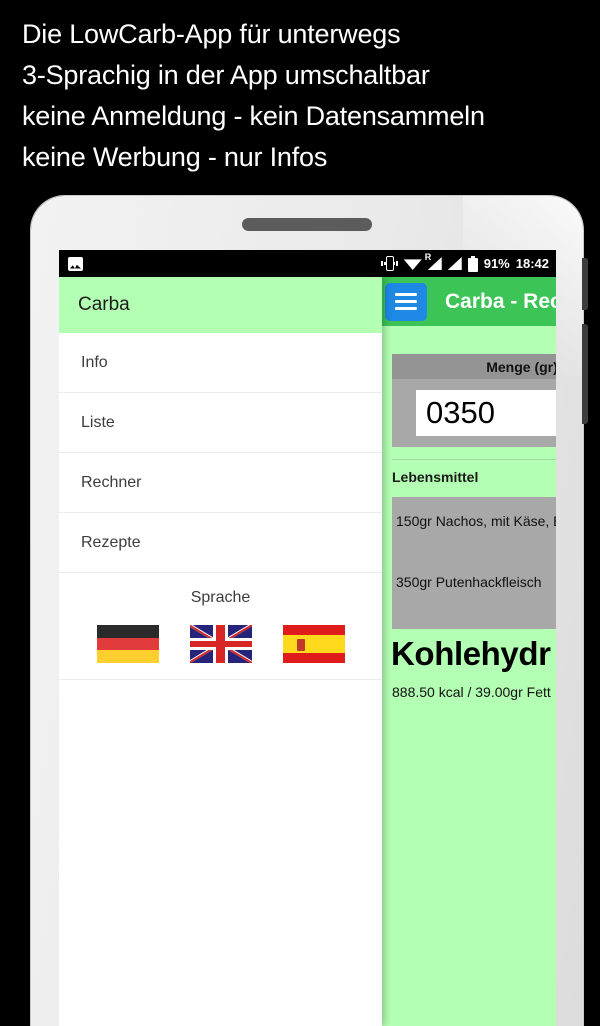 This screenshot has height=1026, width=600. I want to click on language-section-title: Sprache, so click(220, 597).